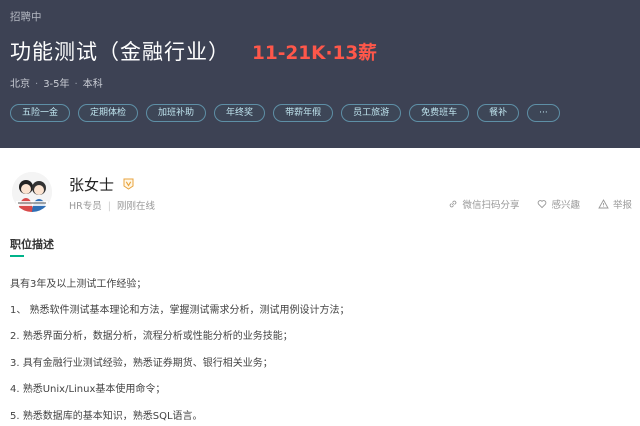 The width and height of the screenshot is (640, 426). What do you see at coordinates (180, 310) in the screenshot?
I see `description-line: 1、 熟悉软件测试基本理论和方法，掌握测试需求分析，测试用例设计方法；` at bounding box center [180, 310].